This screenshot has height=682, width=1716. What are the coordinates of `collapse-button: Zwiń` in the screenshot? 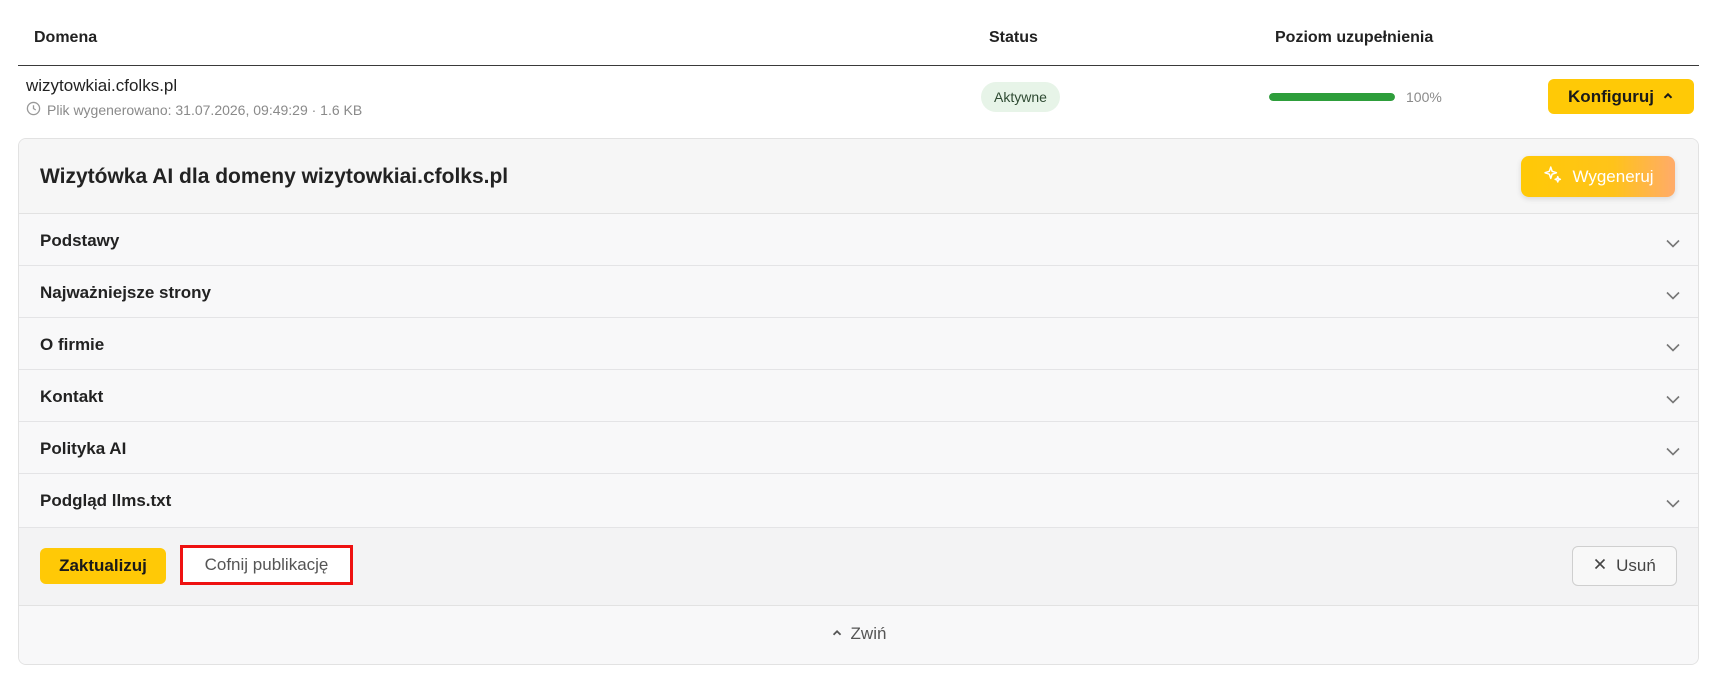 It's located at (859, 634).